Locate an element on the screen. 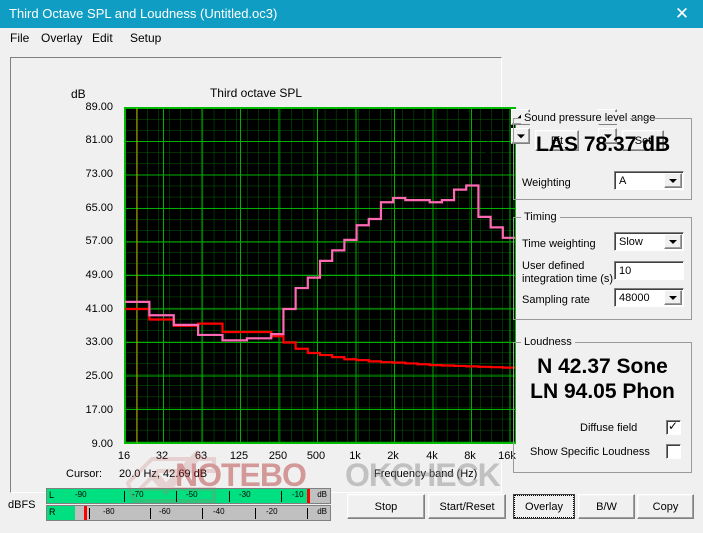 The height and width of the screenshot is (533, 703). menu-item-edit: Edit is located at coordinates (102, 38).